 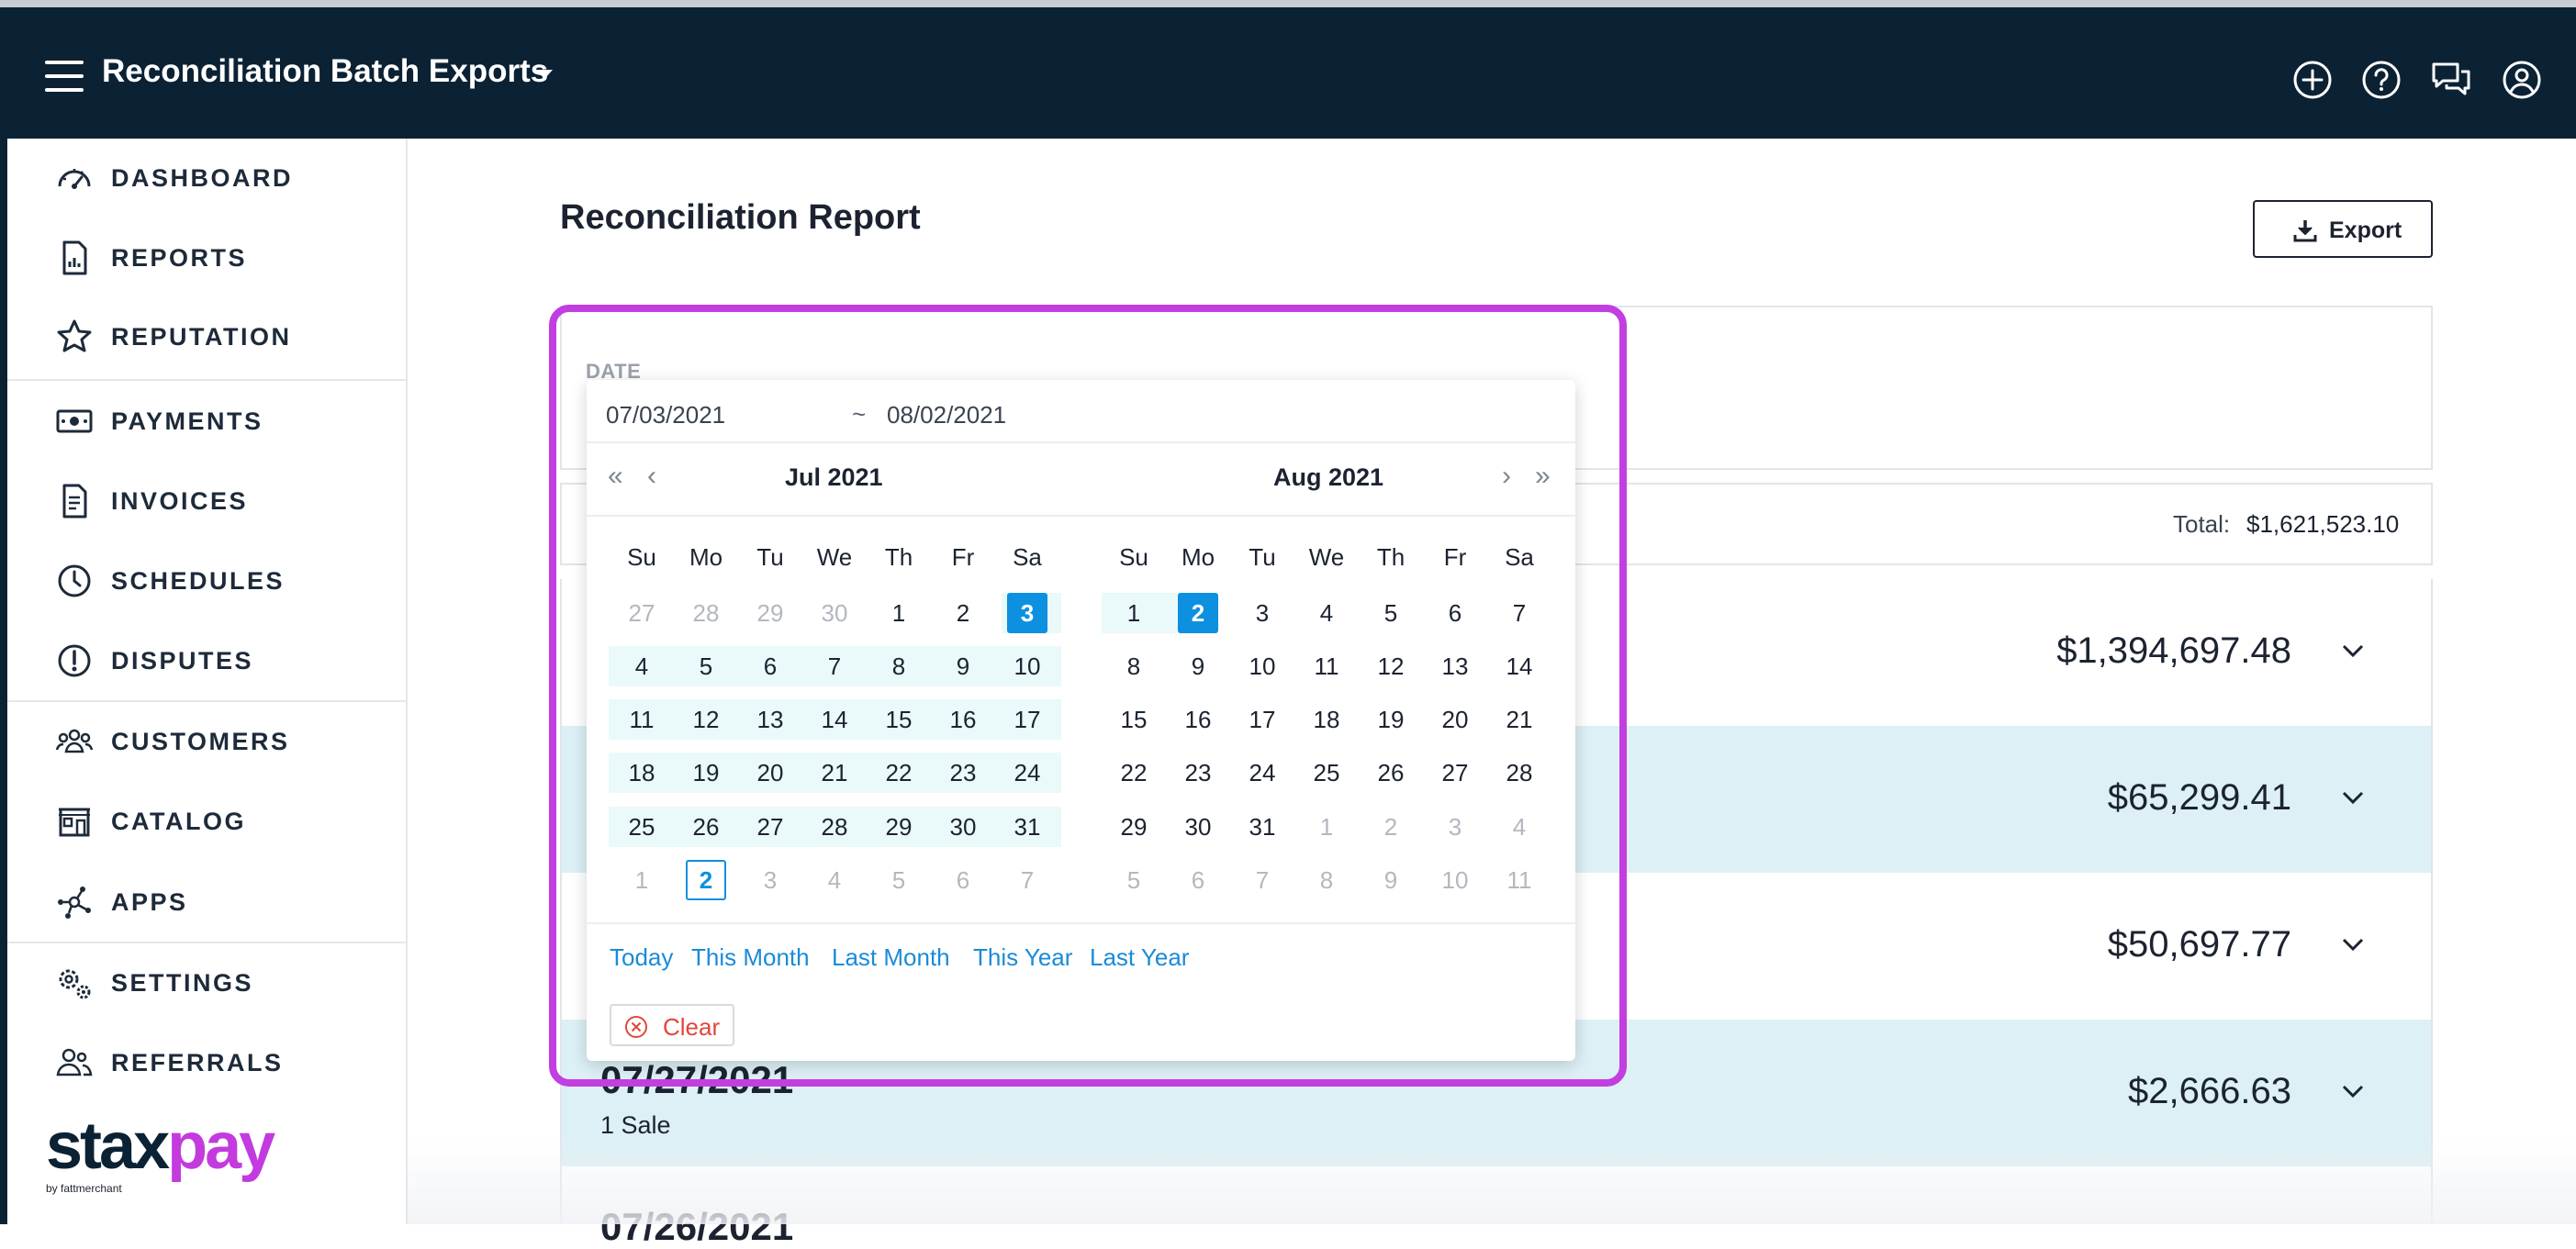 I want to click on sidebar-item-disputes: DISPUTES, so click(x=207, y=660).